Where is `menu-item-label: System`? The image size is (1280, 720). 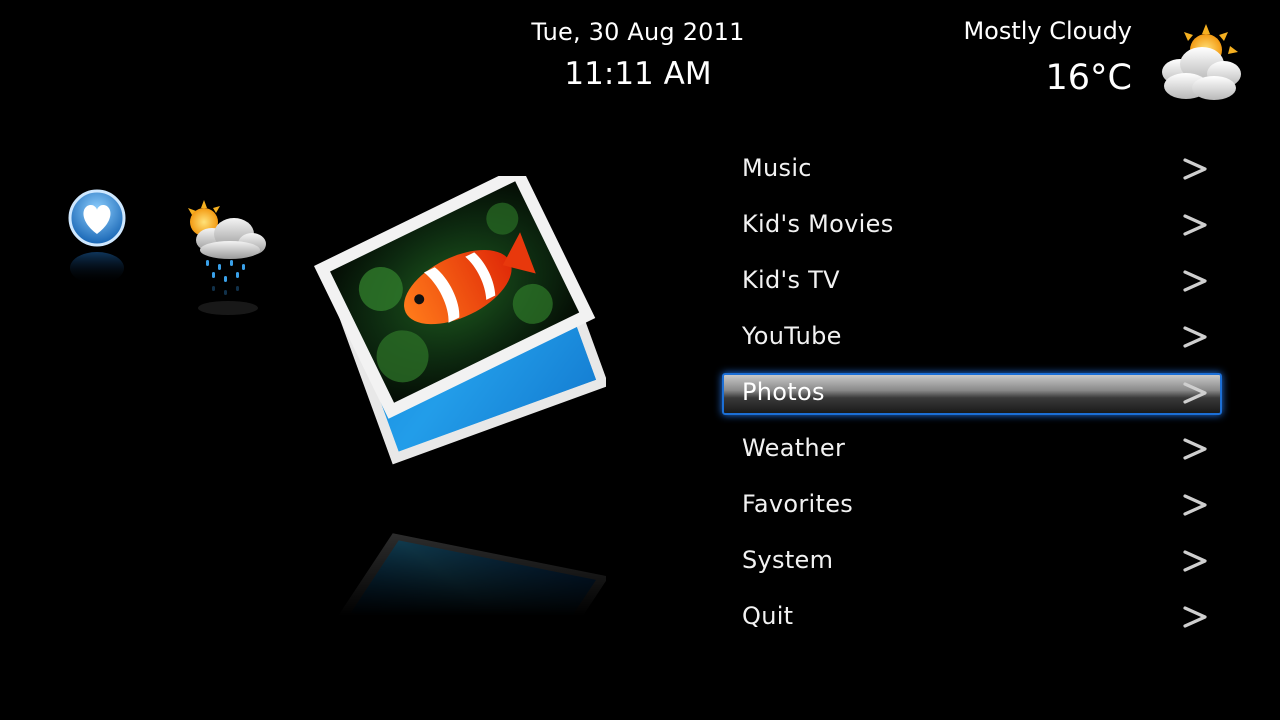
menu-item-label: System is located at coordinates (788, 560).